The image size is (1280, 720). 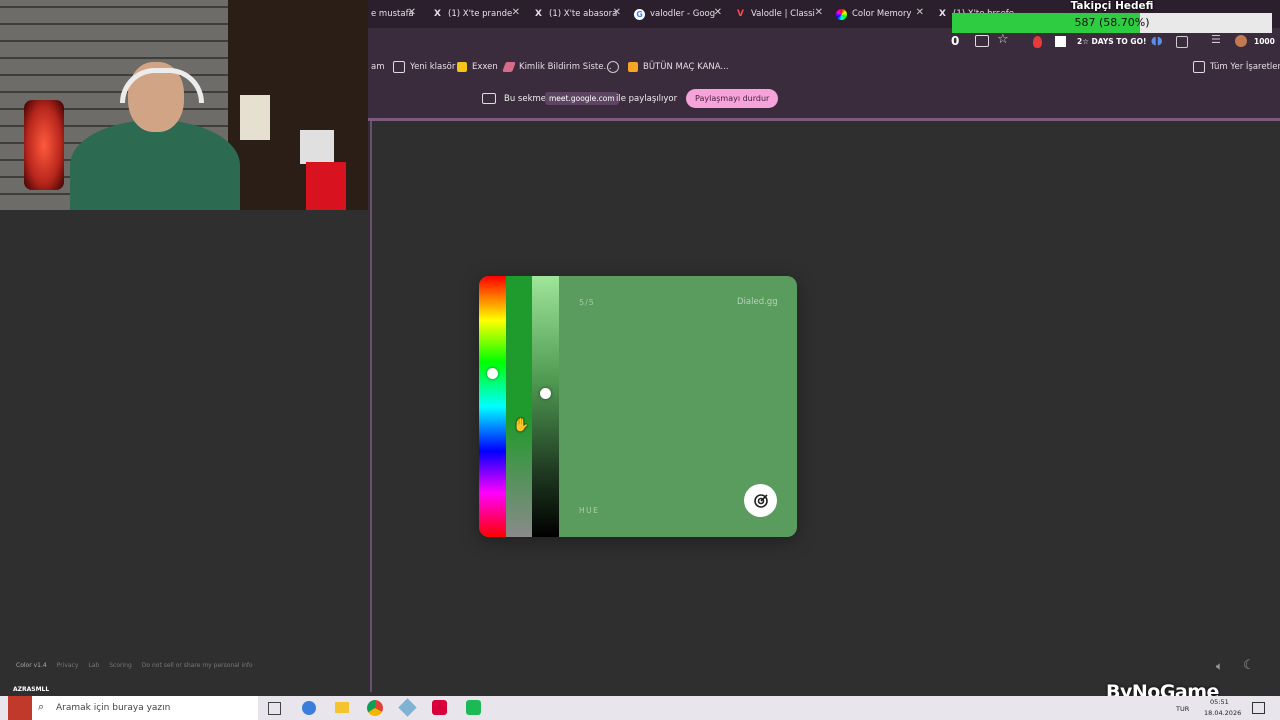 I want to click on frame, so click(x=317, y=147).